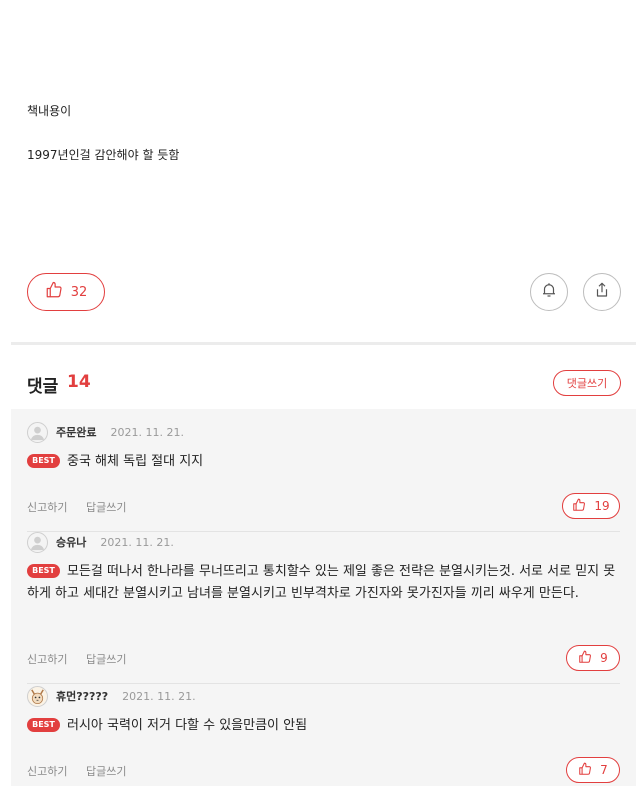 Image resolution: width=639 pixels, height=786 pixels. What do you see at coordinates (322, 133) in the screenshot?
I see `post-body: 책내용이 1997년인걸 감안해야 할 듯함` at bounding box center [322, 133].